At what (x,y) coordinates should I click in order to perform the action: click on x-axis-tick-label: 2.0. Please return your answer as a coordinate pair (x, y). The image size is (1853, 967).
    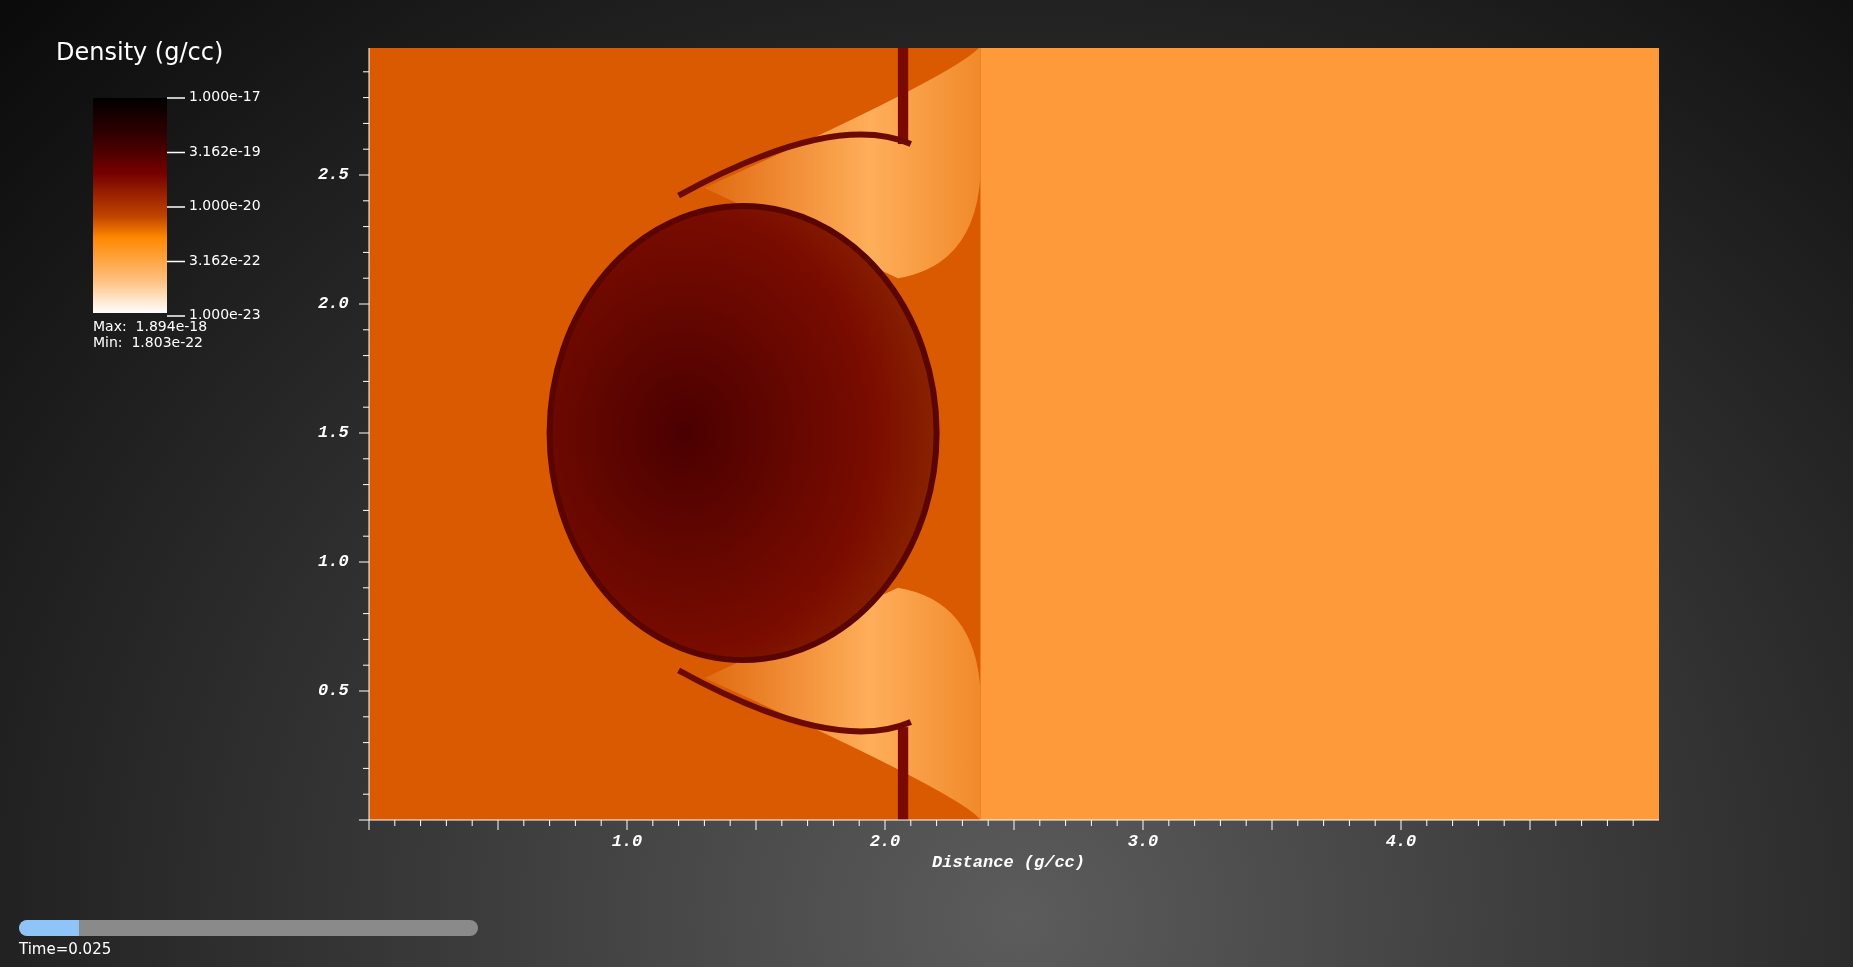
    Looking at the image, I should click on (885, 841).